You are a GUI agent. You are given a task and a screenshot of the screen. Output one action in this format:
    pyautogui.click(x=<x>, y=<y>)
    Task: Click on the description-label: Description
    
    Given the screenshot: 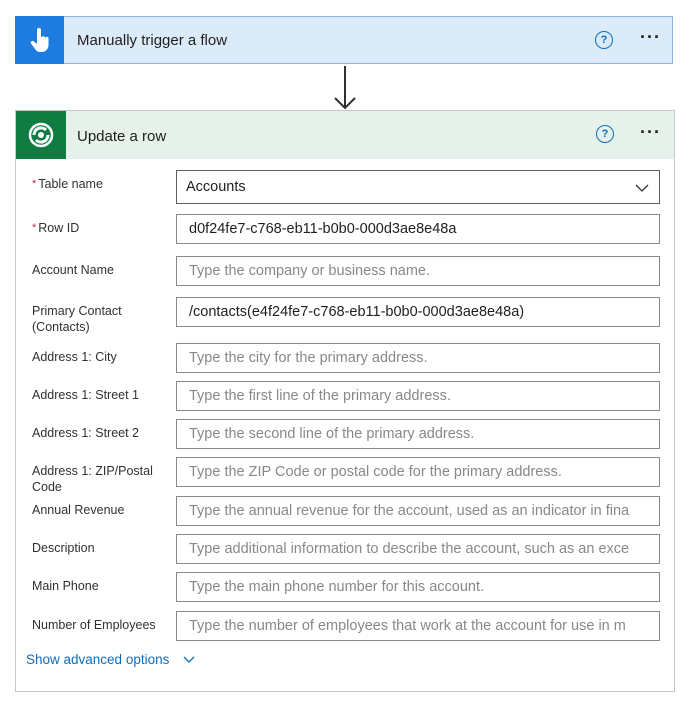 What is the action you would take?
    pyautogui.click(x=63, y=548)
    